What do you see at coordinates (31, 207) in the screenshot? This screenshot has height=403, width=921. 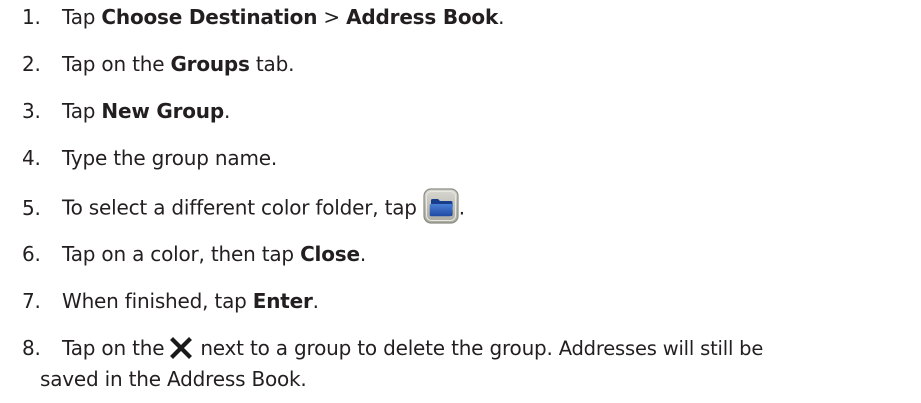 I see `step-number: 5.` at bounding box center [31, 207].